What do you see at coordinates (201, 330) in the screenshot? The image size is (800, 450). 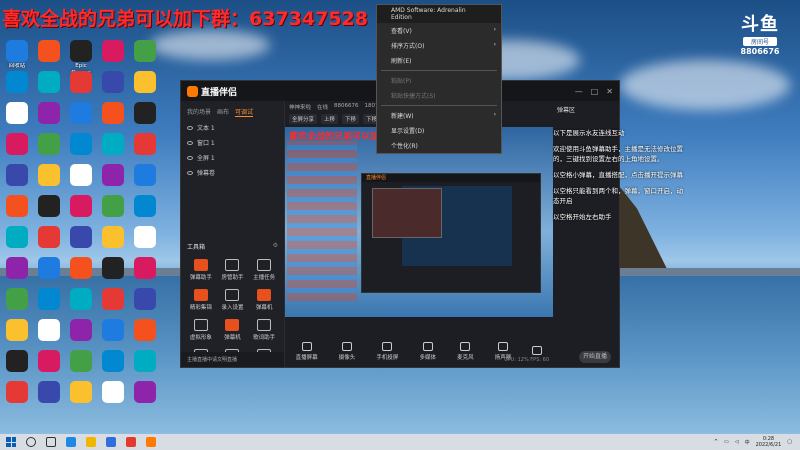 I see `tool-button: 虚拟形象` at bounding box center [201, 330].